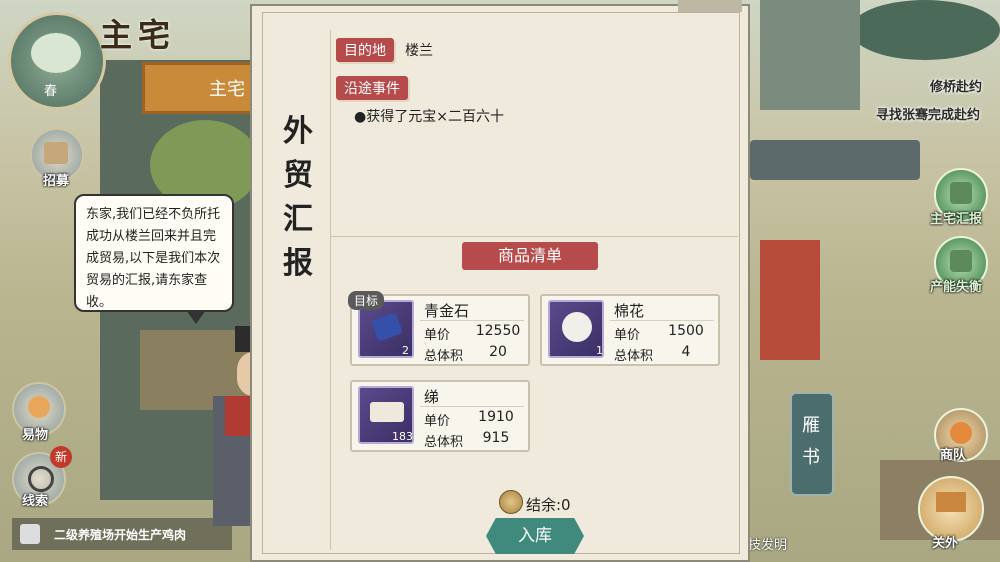  Describe the element at coordinates (402, 436) in the screenshot. I see `goods-count: 183` at that location.